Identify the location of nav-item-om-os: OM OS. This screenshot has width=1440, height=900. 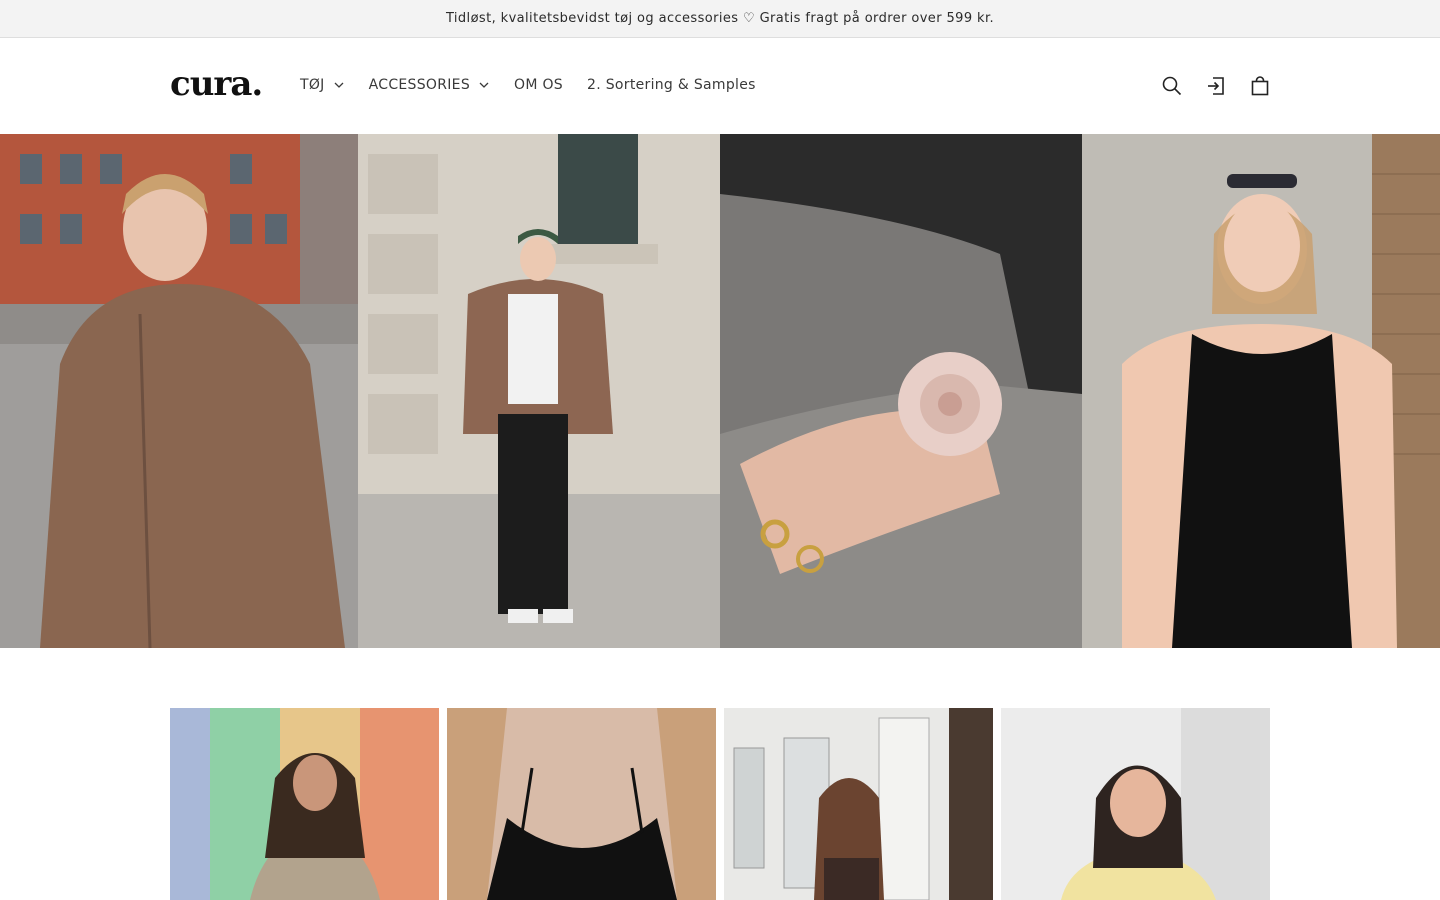
(538, 85).